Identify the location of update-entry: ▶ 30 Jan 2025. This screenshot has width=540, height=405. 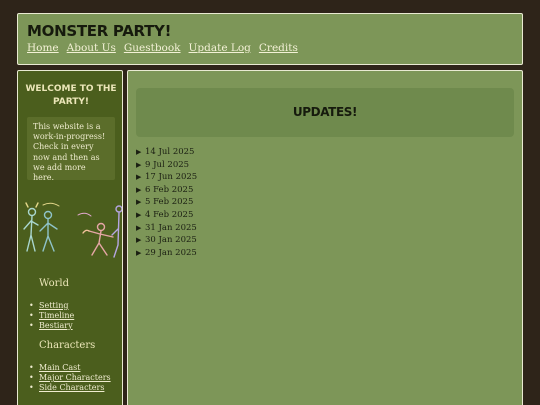
(166, 240).